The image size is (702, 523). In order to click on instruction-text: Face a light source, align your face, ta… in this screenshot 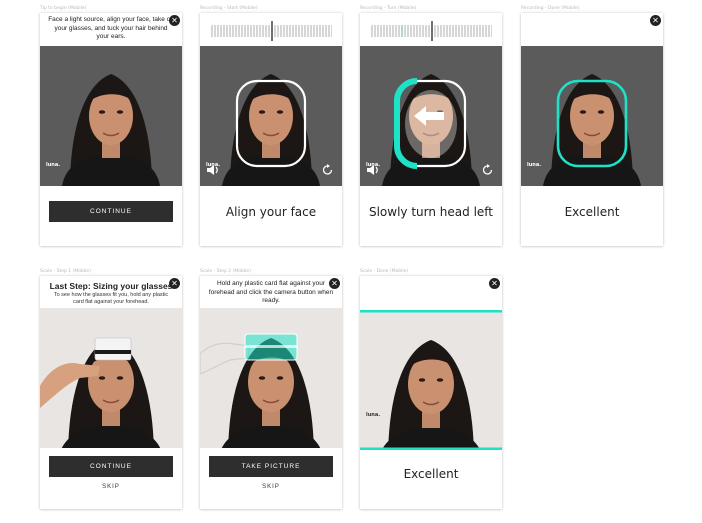, I will do `click(111, 28)`.